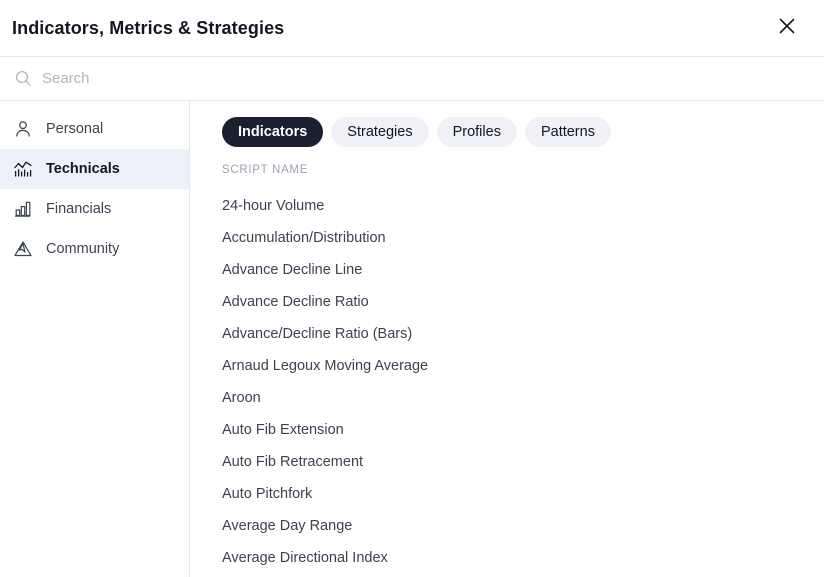 The height and width of the screenshot is (577, 824). Describe the element at coordinates (273, 206) in the screenshot. I see `script-name: 24-hour Volume` at that location.